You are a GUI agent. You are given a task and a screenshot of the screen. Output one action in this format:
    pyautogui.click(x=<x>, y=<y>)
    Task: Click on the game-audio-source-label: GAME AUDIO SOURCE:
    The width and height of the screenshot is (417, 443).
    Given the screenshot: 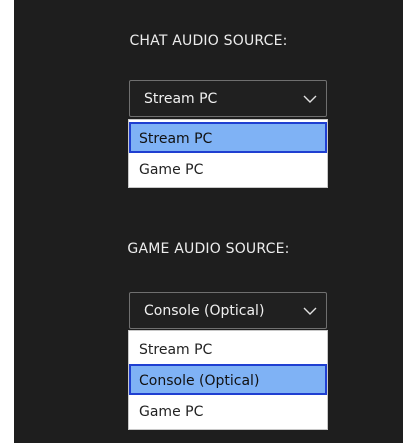 What is the action you would take?
    pyautogui.click(x=208, y=249)
    